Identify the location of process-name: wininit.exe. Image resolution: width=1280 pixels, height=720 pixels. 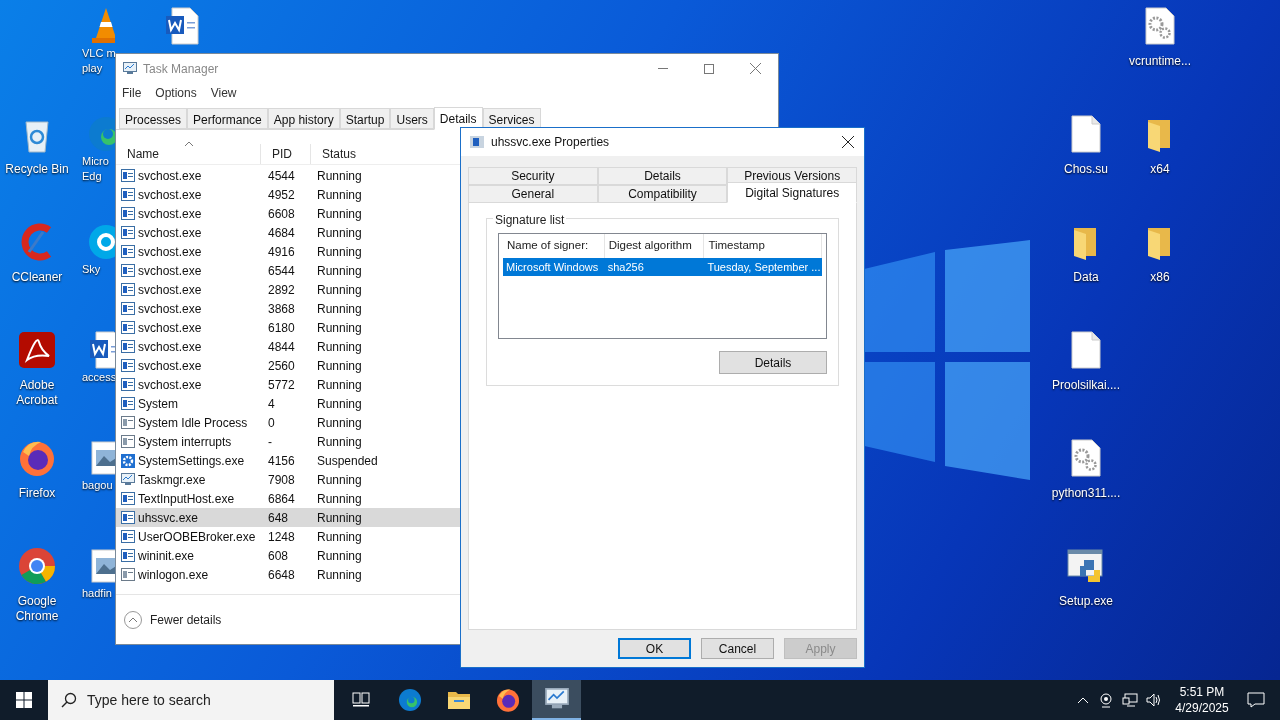
(166, 556).